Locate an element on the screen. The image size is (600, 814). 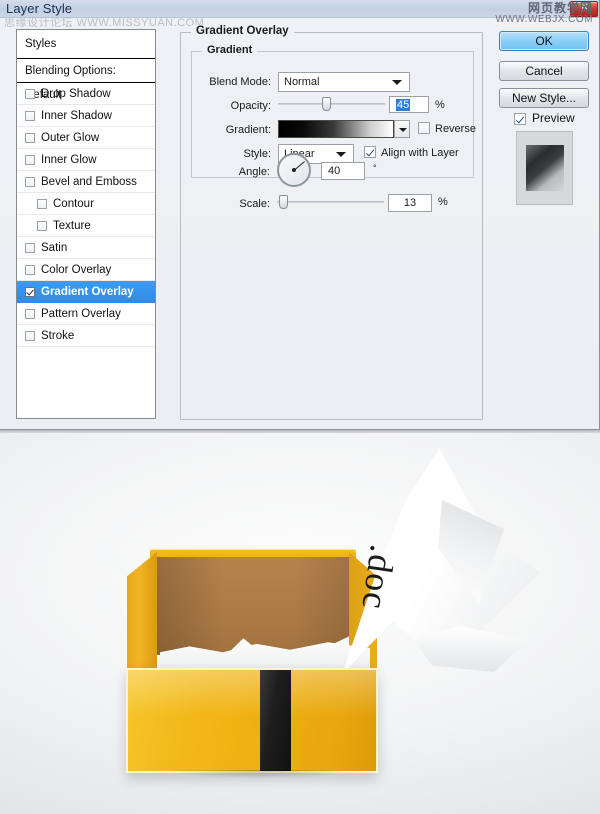
style-item-inner-shadow: Inner Shadow is located at coordinates (86, 116).